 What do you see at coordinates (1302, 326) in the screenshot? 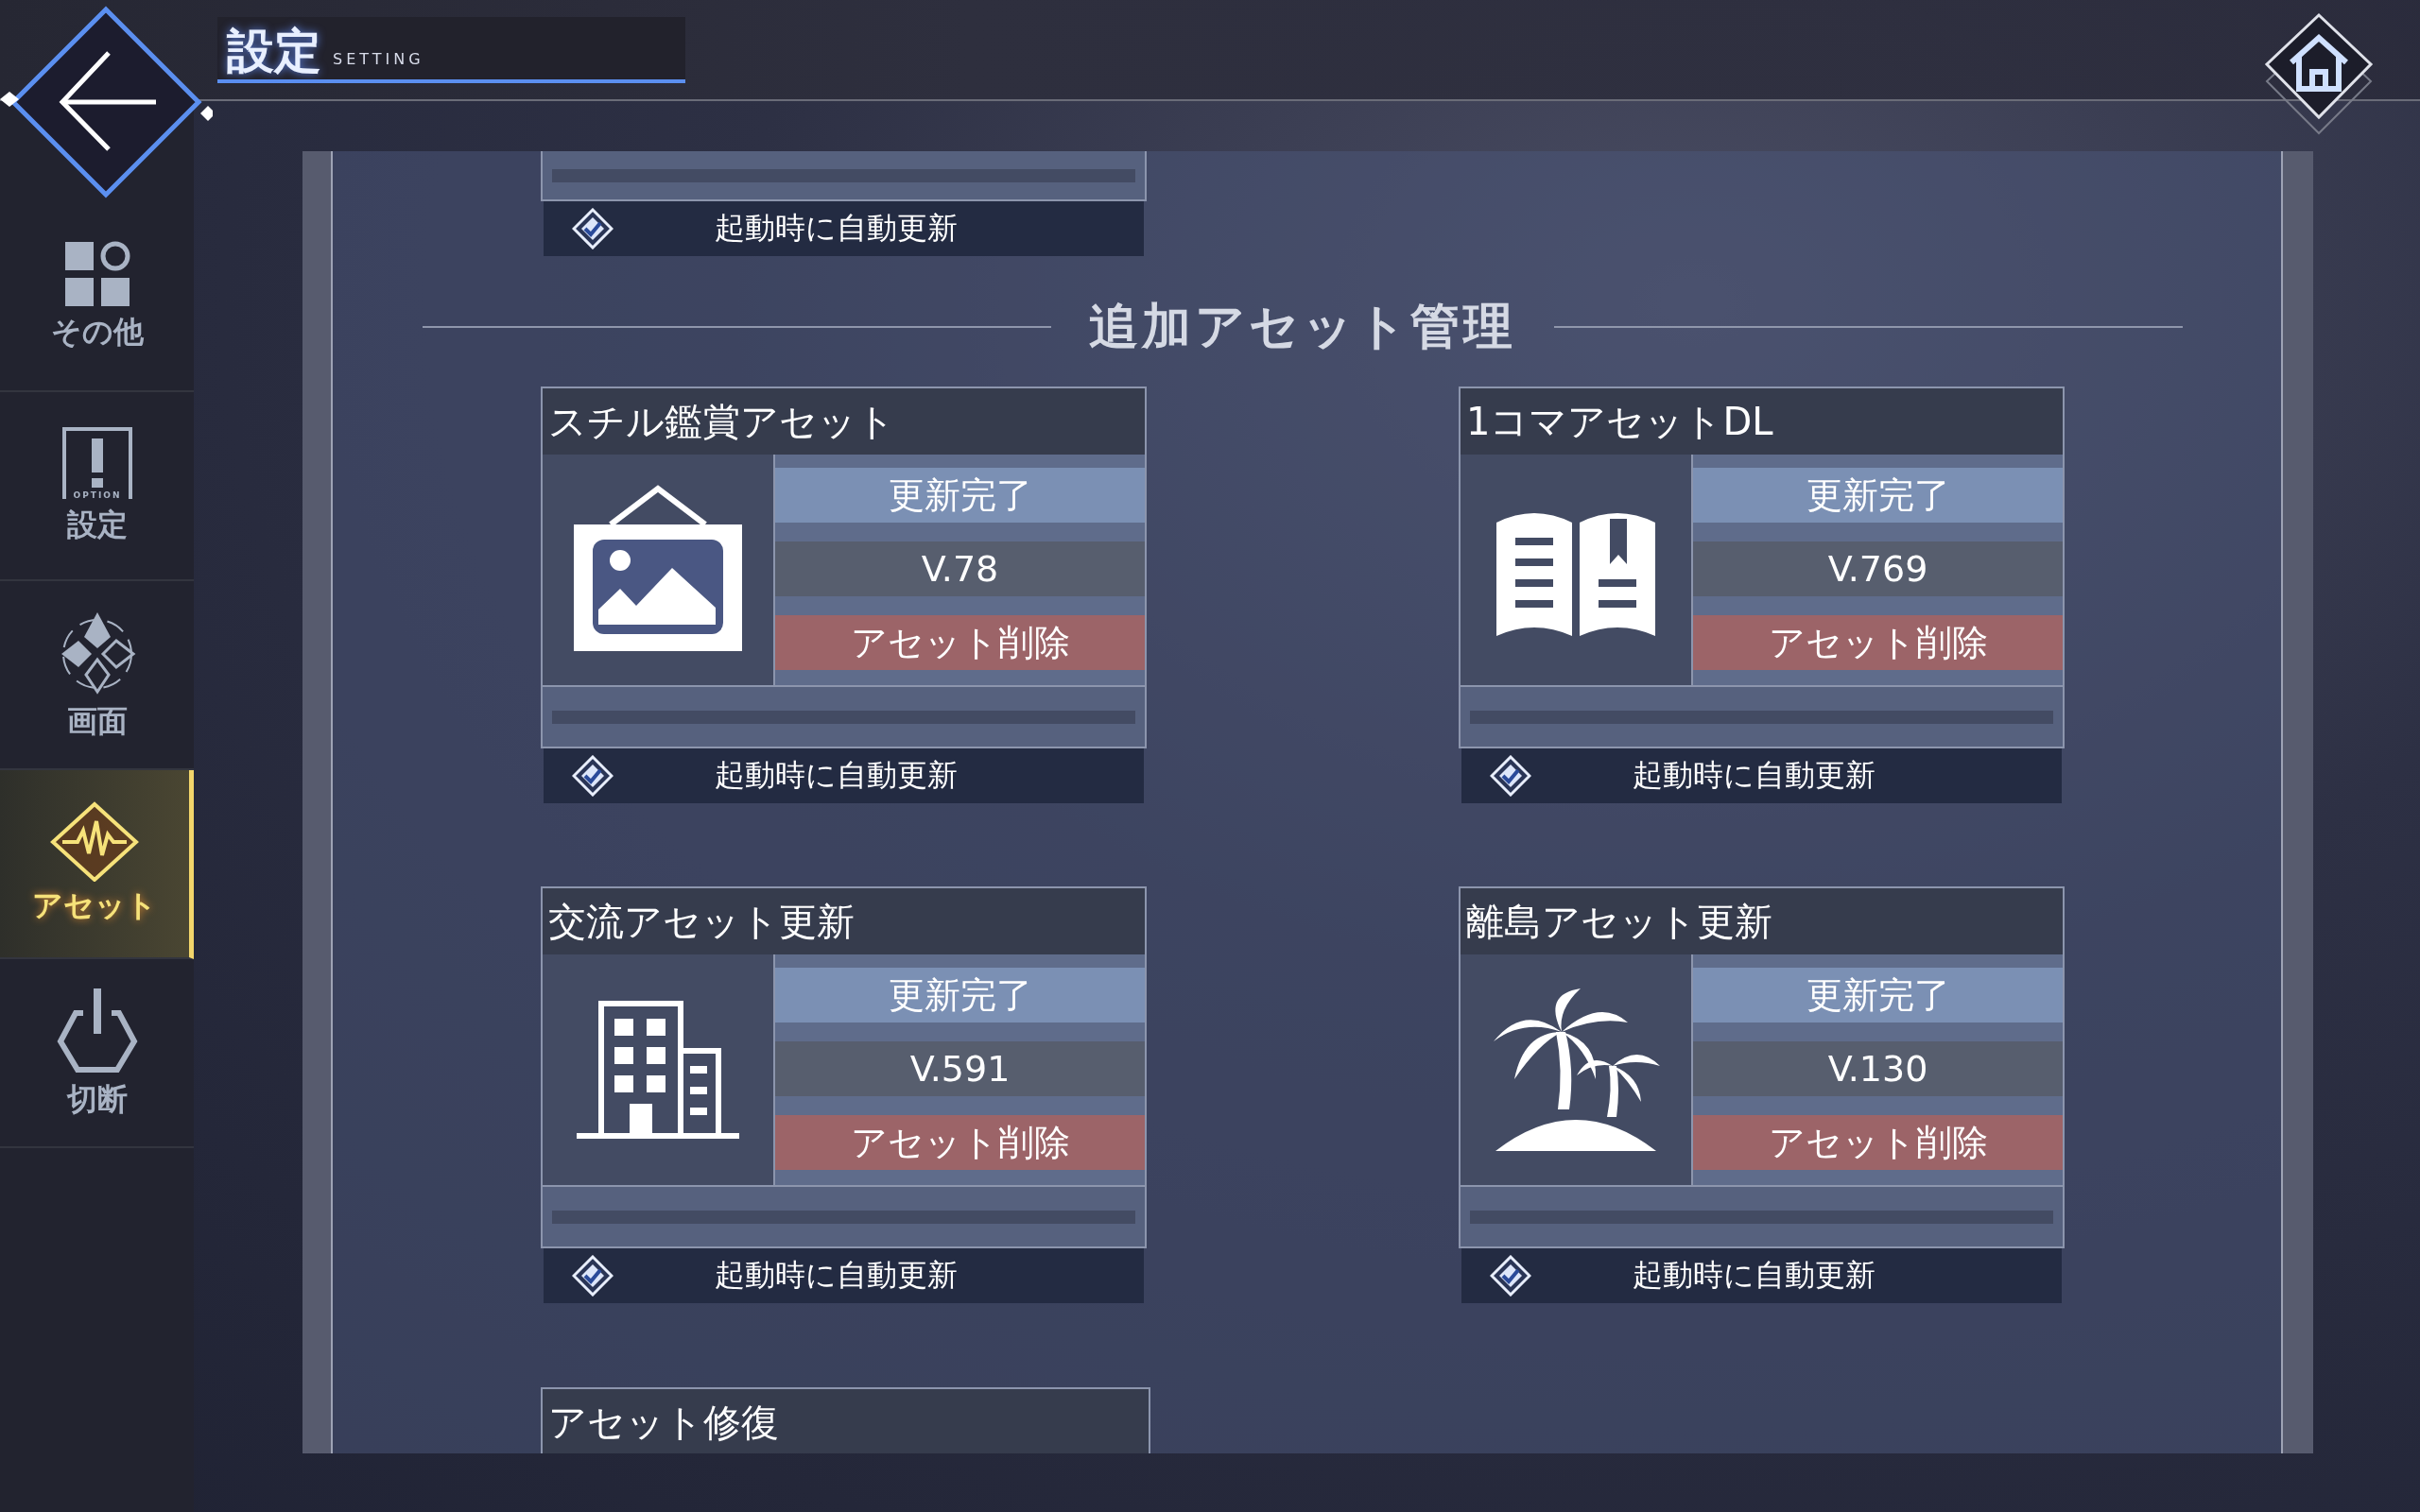
I see `section-title: 追加アセット管理` at bounding box center [1302, 326].